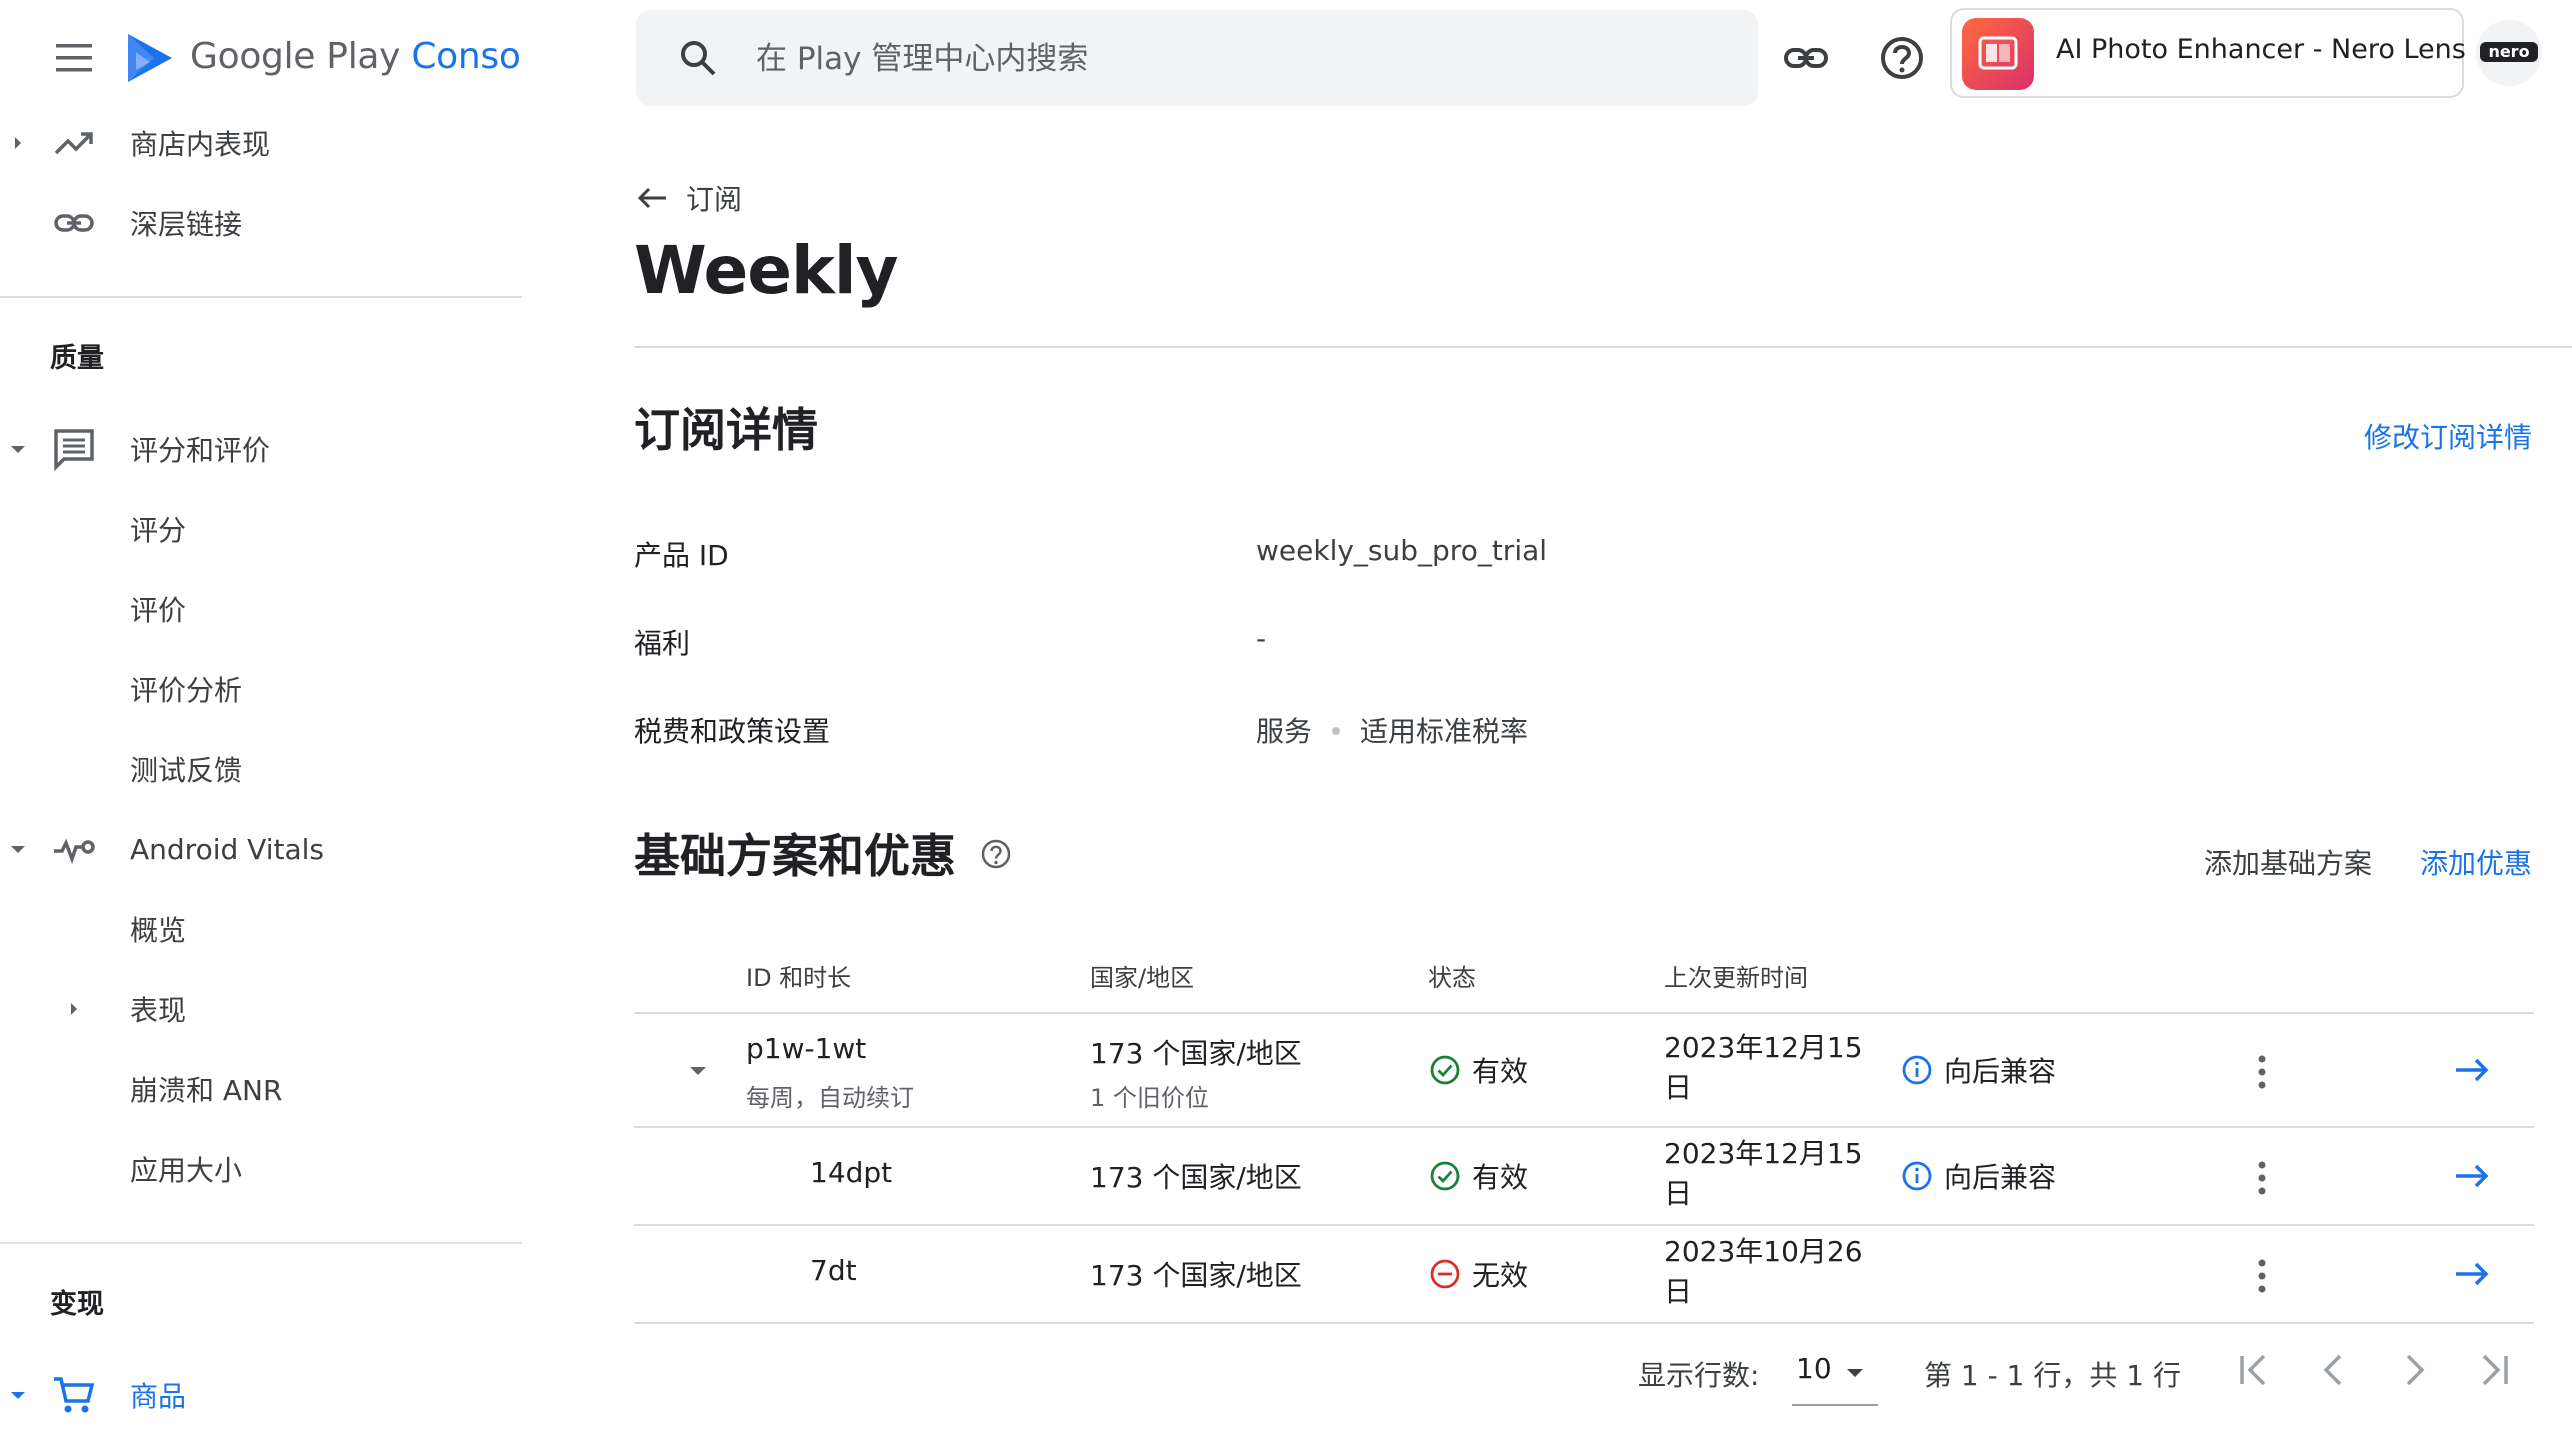 The width and height of the screenshot is (2572, 1444). I want to click on back-label: 订阅, so click(714, 199).